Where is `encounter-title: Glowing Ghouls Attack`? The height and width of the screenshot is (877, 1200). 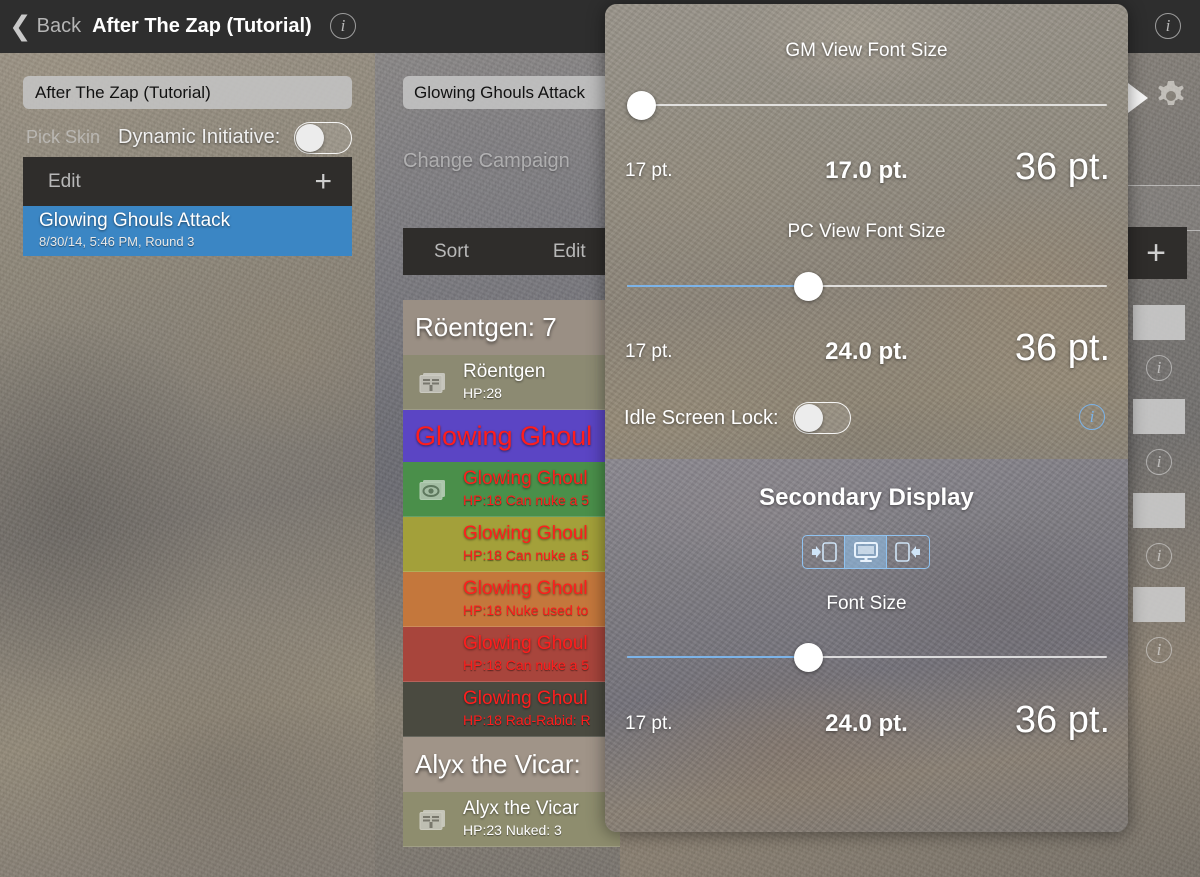
encounter-title: Glowing Ghouls Attack is located at coordinates (135, 220).